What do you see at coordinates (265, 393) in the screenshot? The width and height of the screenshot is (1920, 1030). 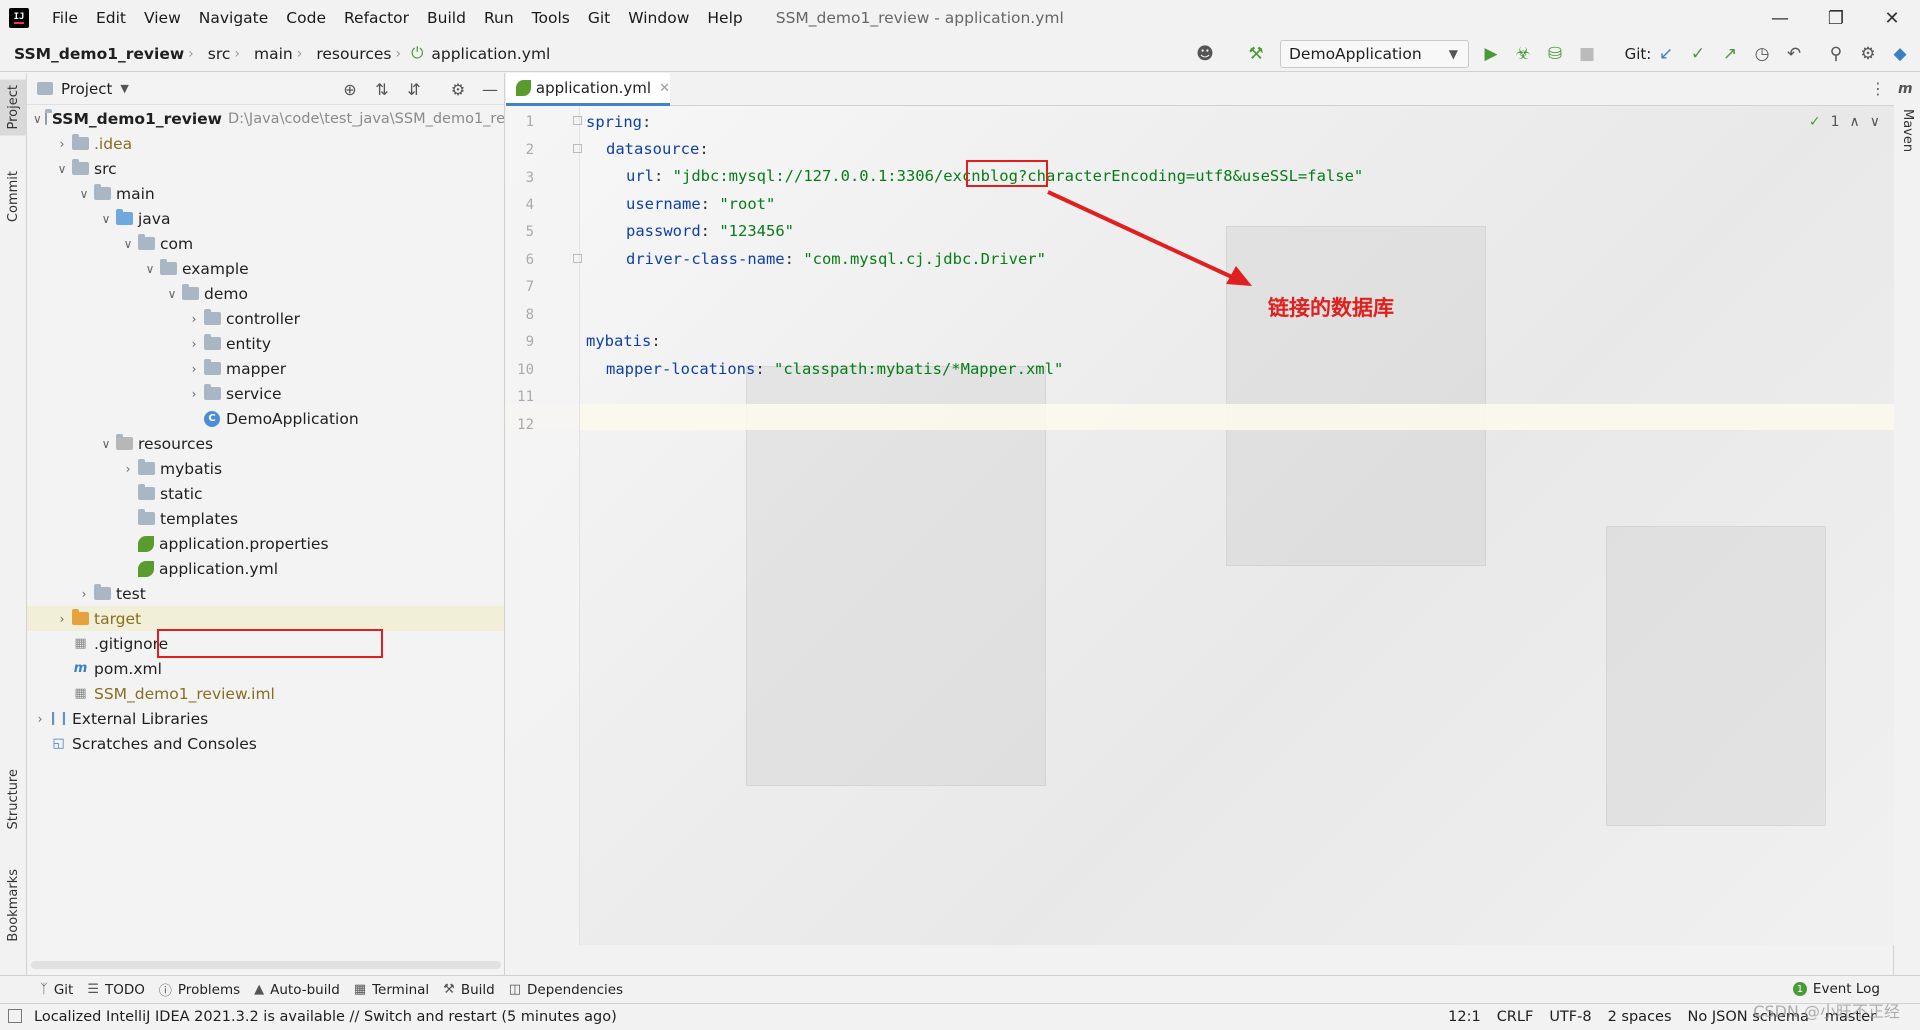 I see `tree-item-service: › service` at bounding box center [265, 393].